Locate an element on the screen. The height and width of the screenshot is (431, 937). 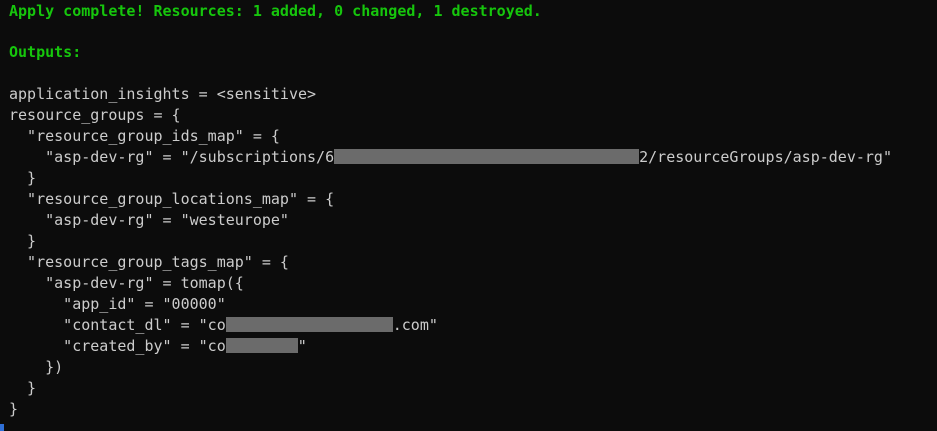
contact-dl-prefix: "contact_dl" = "co is located at coordinates (117, 325).